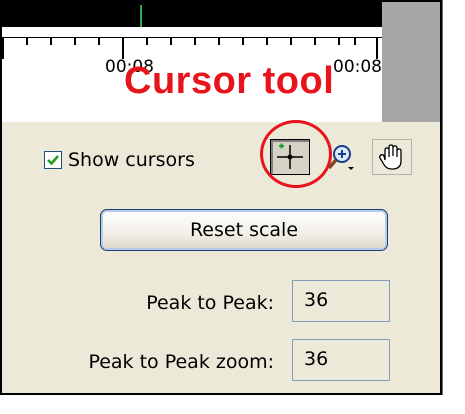  What do you see at coordinates (181, 362) in the screenshot?
I see `peak-to-peak-zoom-label: Peak to Peak zoom:` at bounding box center [181, 362].